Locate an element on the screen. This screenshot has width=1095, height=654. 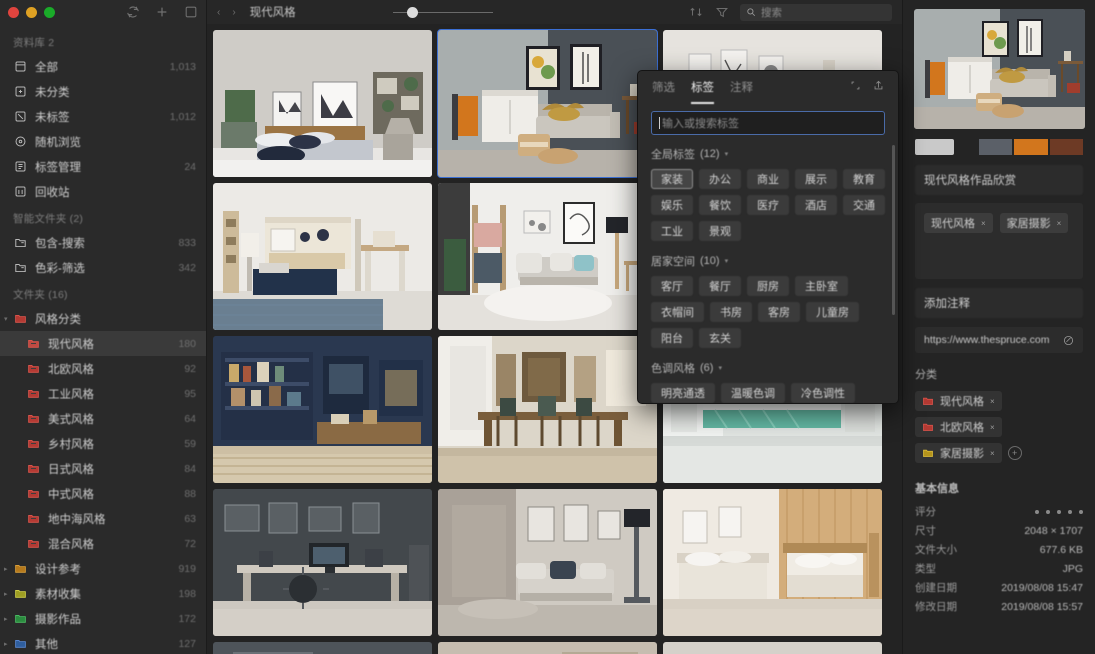
rating-stars is located at coordinates (1059, 511).